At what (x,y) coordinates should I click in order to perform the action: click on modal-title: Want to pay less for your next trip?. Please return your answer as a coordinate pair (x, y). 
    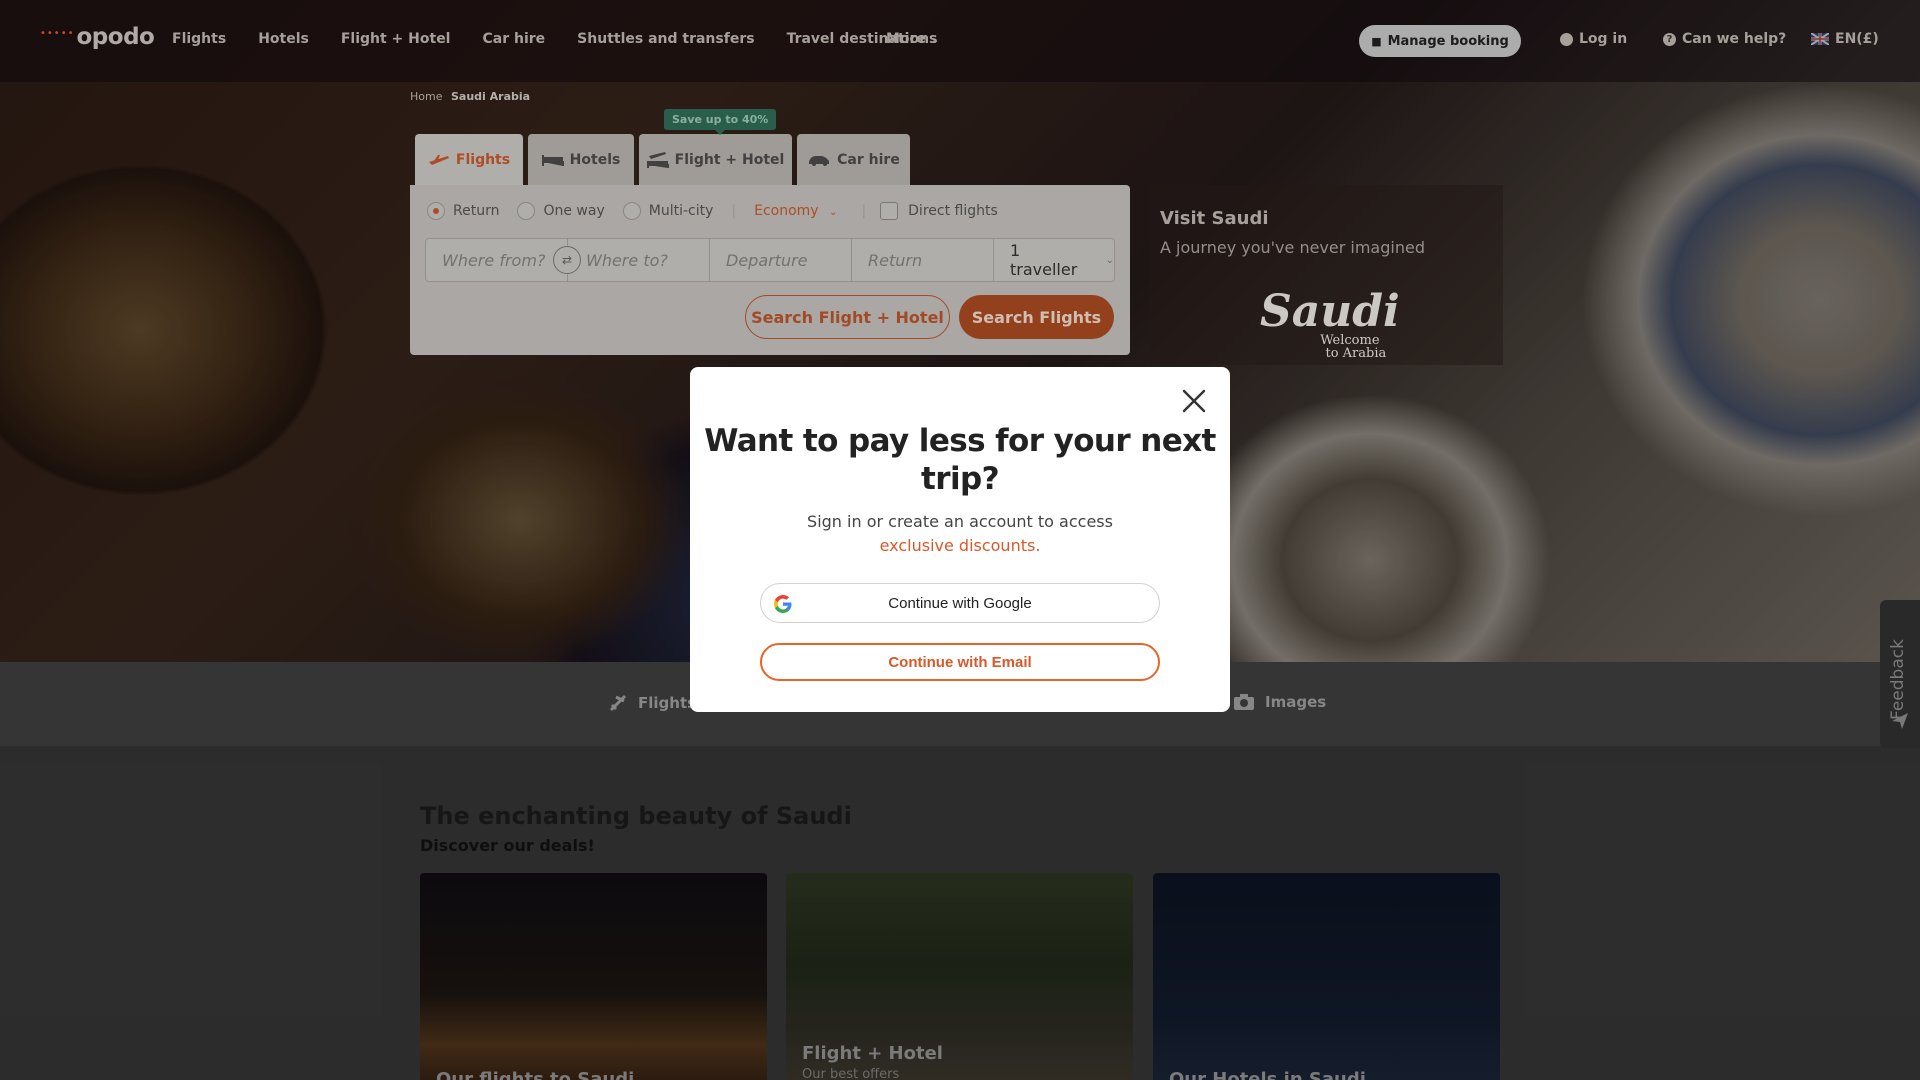
    Looking at the image, I should click on (960, 460).